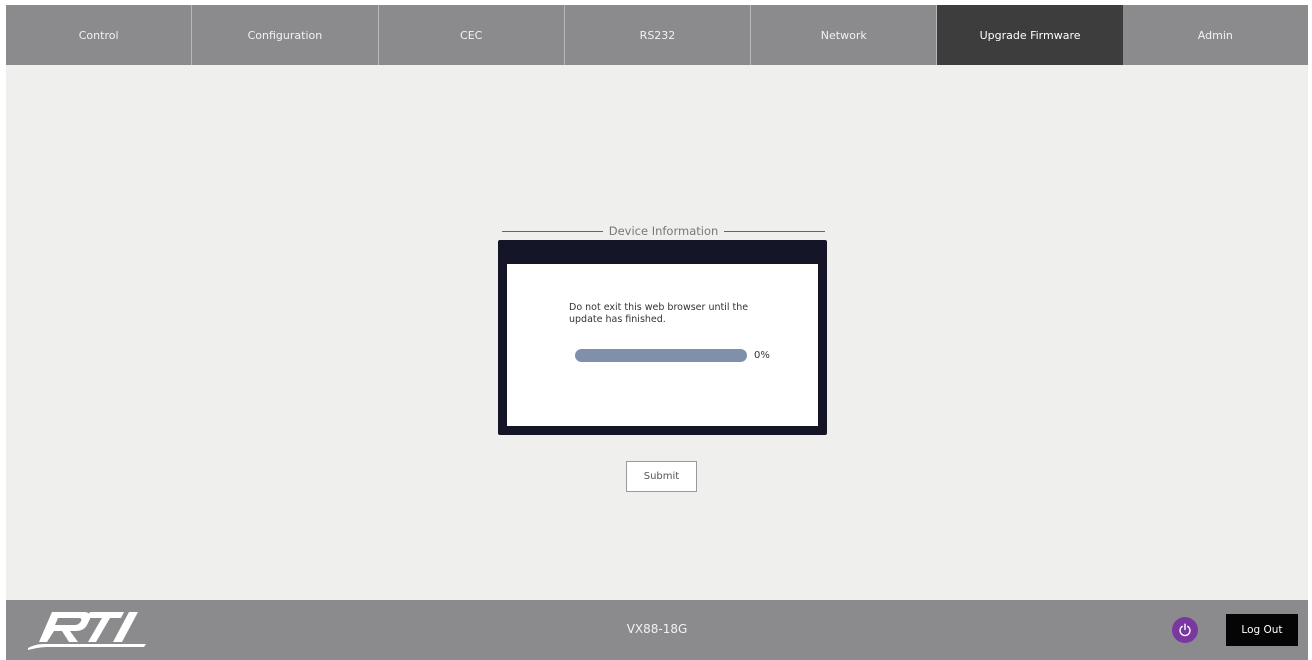 This screenshot has width=1312, height=660. What do you see at coordinates (661, 476) in the screenshot?
I see `submit-button: Submit` at bounding box center [661, 476].